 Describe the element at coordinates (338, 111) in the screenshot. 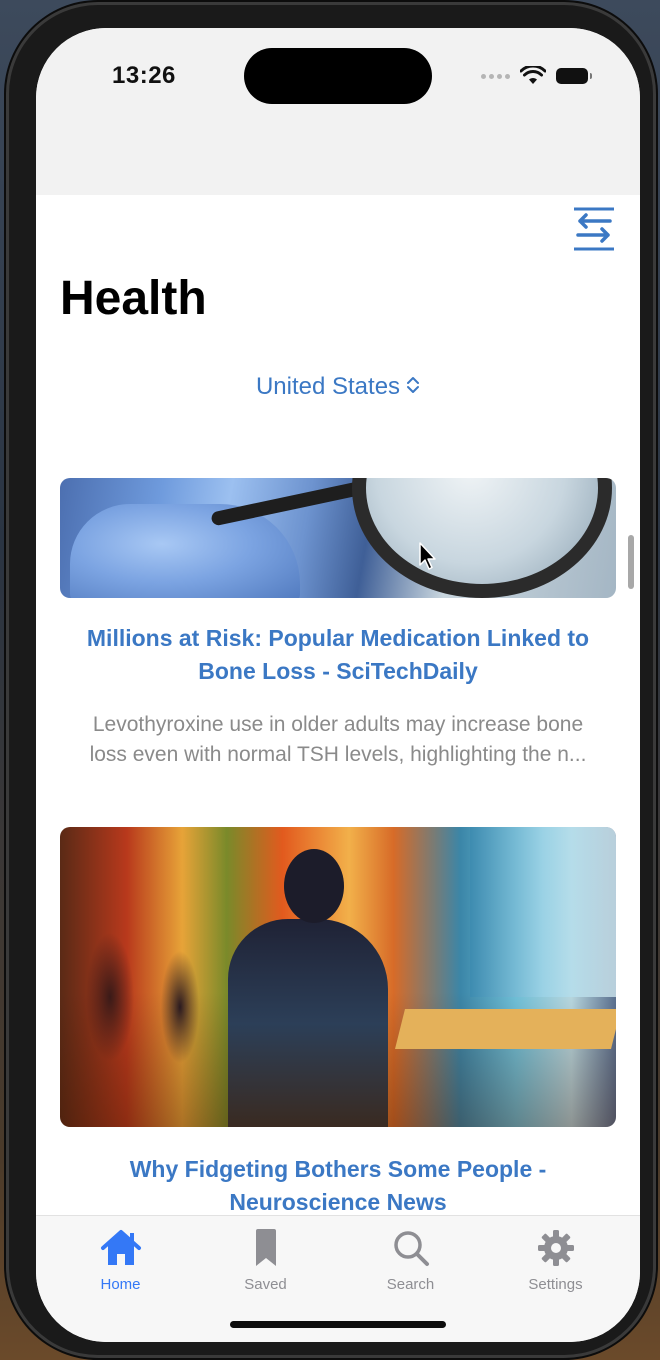

I see `status-bar-area: 13:26` at that location.